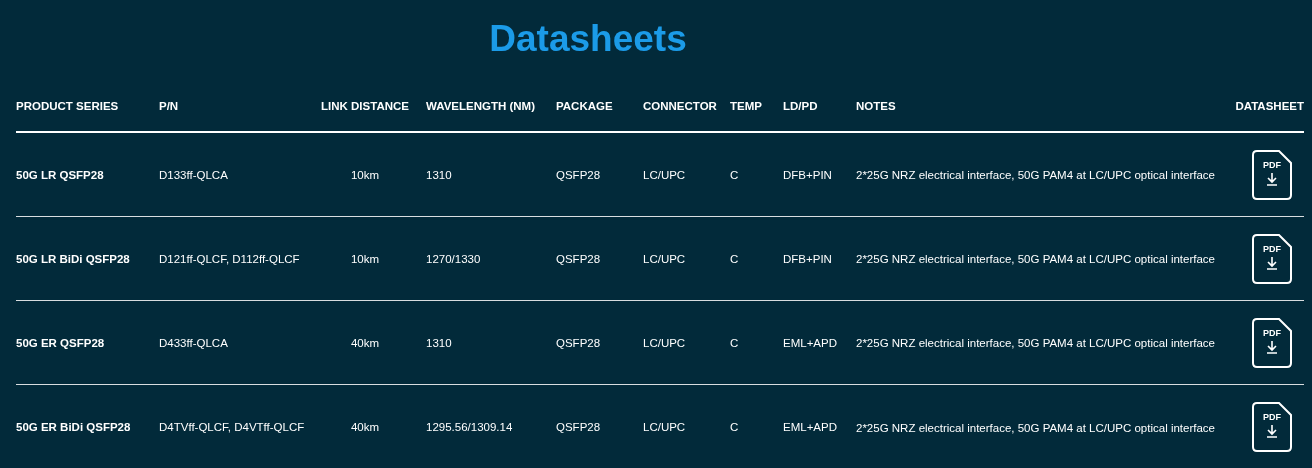 This screenshot has height=468, width=1312. What do you see at coordinates (680, 106) in the screenshot?
I see `column-header: CONNECTOR` at bounding box center [680, 106].